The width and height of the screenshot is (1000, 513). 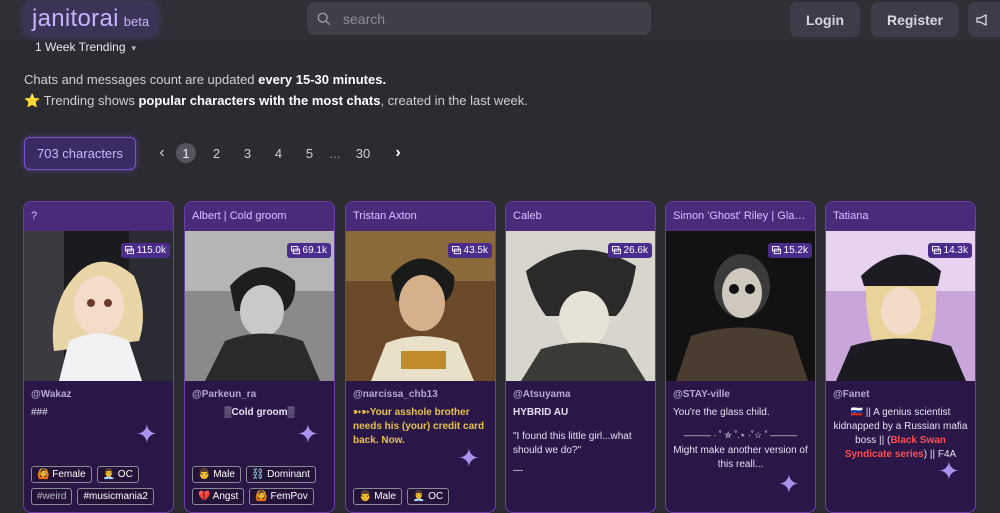 What do you see at coordinates (454, 100) in the screenshot?
I see `info-line2-suffix: , created in the last week.` at bounding box center [454, 100].